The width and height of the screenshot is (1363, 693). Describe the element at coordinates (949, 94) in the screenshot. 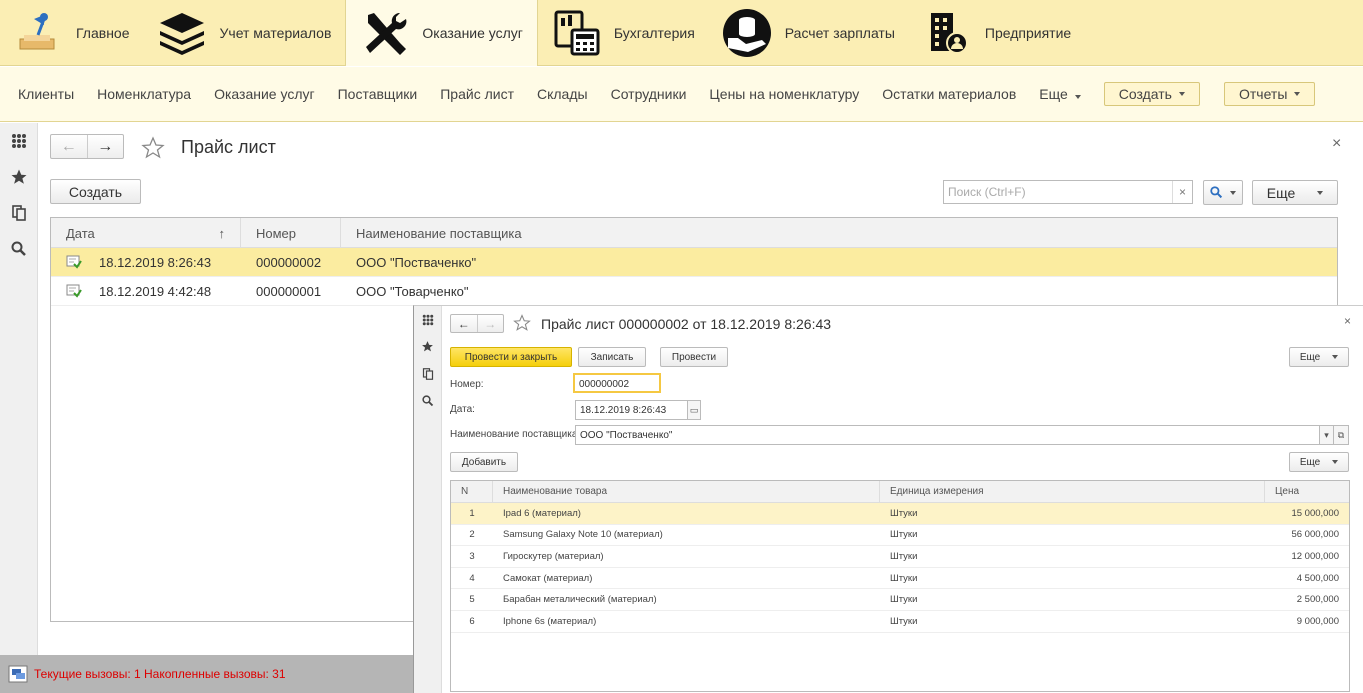

I see `func-link-stock: Остатки материалов` at that location.